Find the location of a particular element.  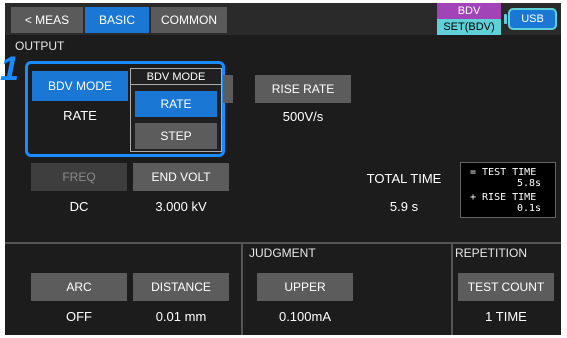

mode-status-indicator: BDV SET(BDV) is located at coordinates (469, 19).